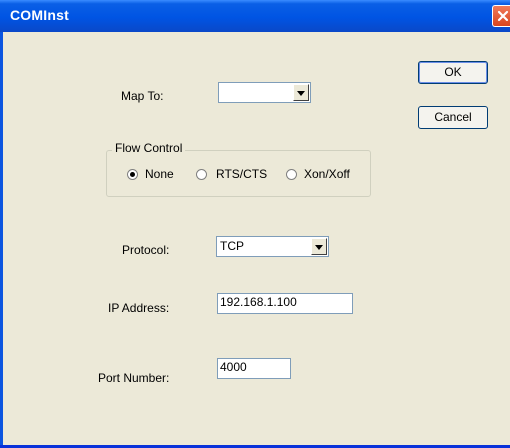 The height and width of the screenshot is (448, 510). I want to click on radio-xon-xoff-label: Xon/Xoff, so click(327, 174).